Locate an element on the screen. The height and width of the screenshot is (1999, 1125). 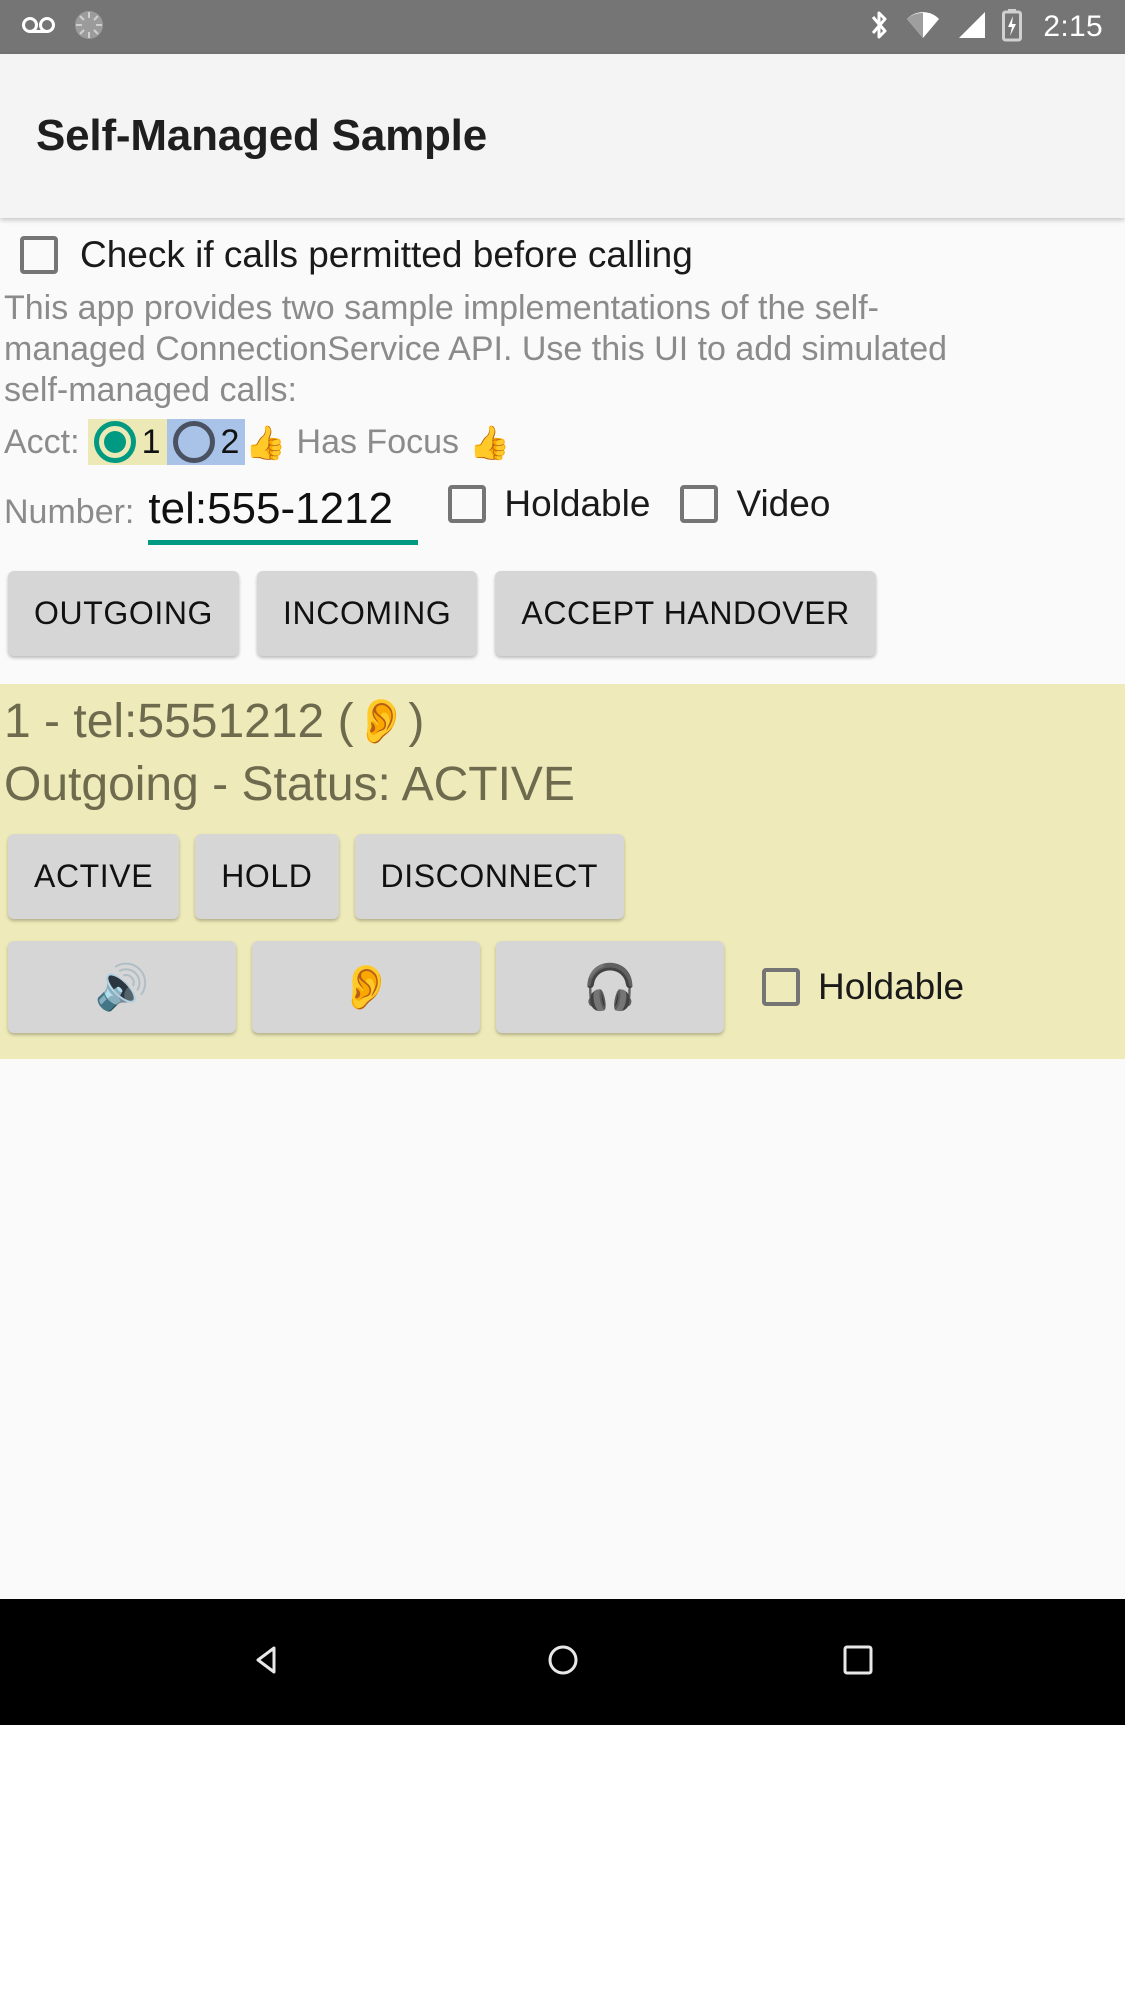
check-calls-permitted-checkbox is located at coordinates (39, 255).